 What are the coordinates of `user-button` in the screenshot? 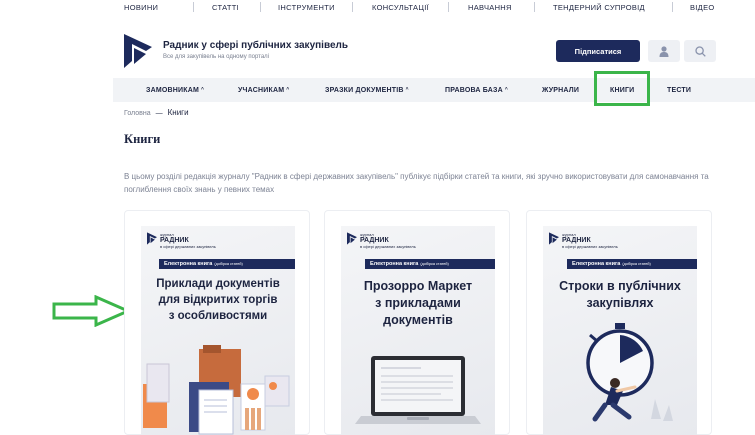 It's located at (664, 51).